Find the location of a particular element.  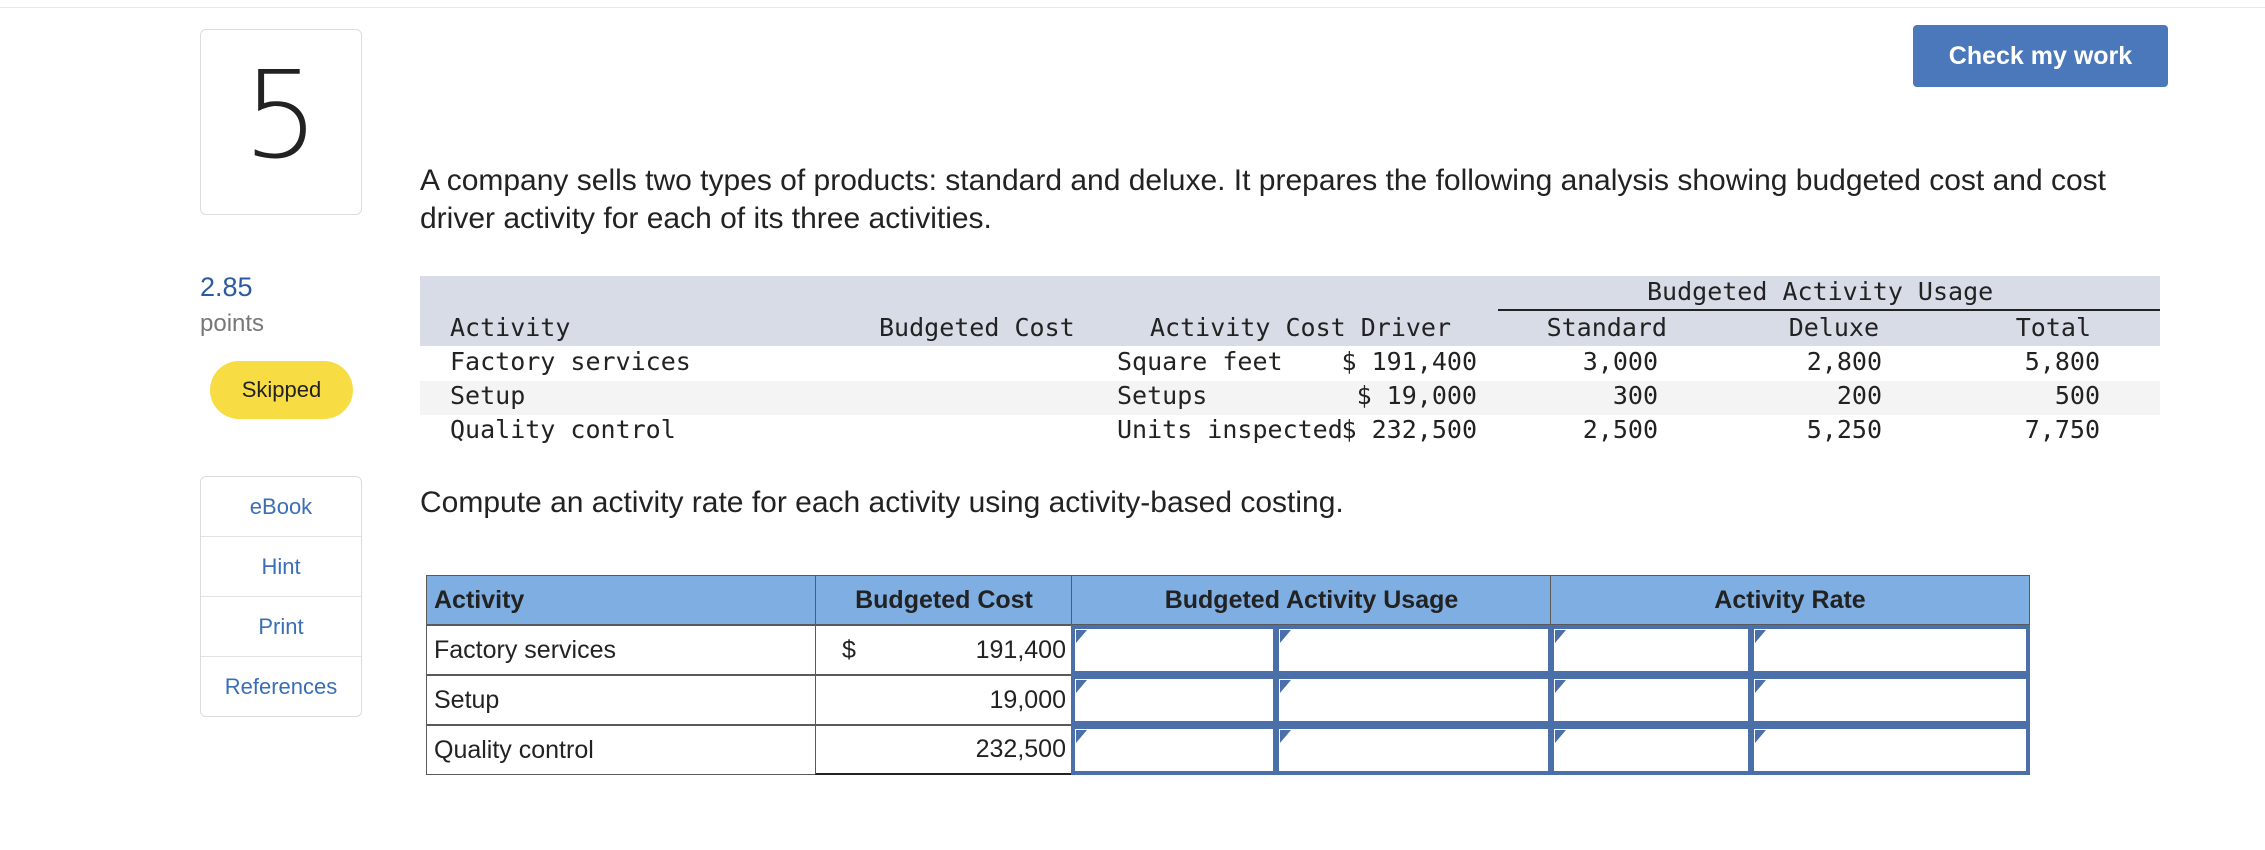

given-r2-driver: Setups is located at coordinates (1162, 395).